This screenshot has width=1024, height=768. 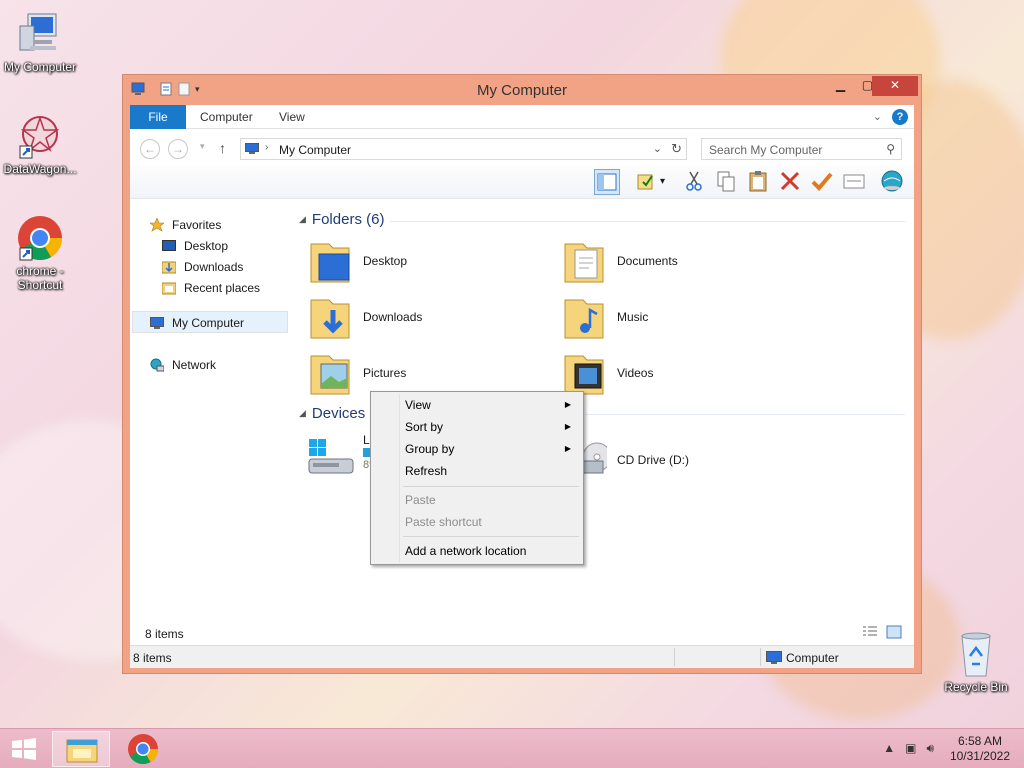 I want to click on recent-locations-icon: ▾, so click(x=202, y=146).